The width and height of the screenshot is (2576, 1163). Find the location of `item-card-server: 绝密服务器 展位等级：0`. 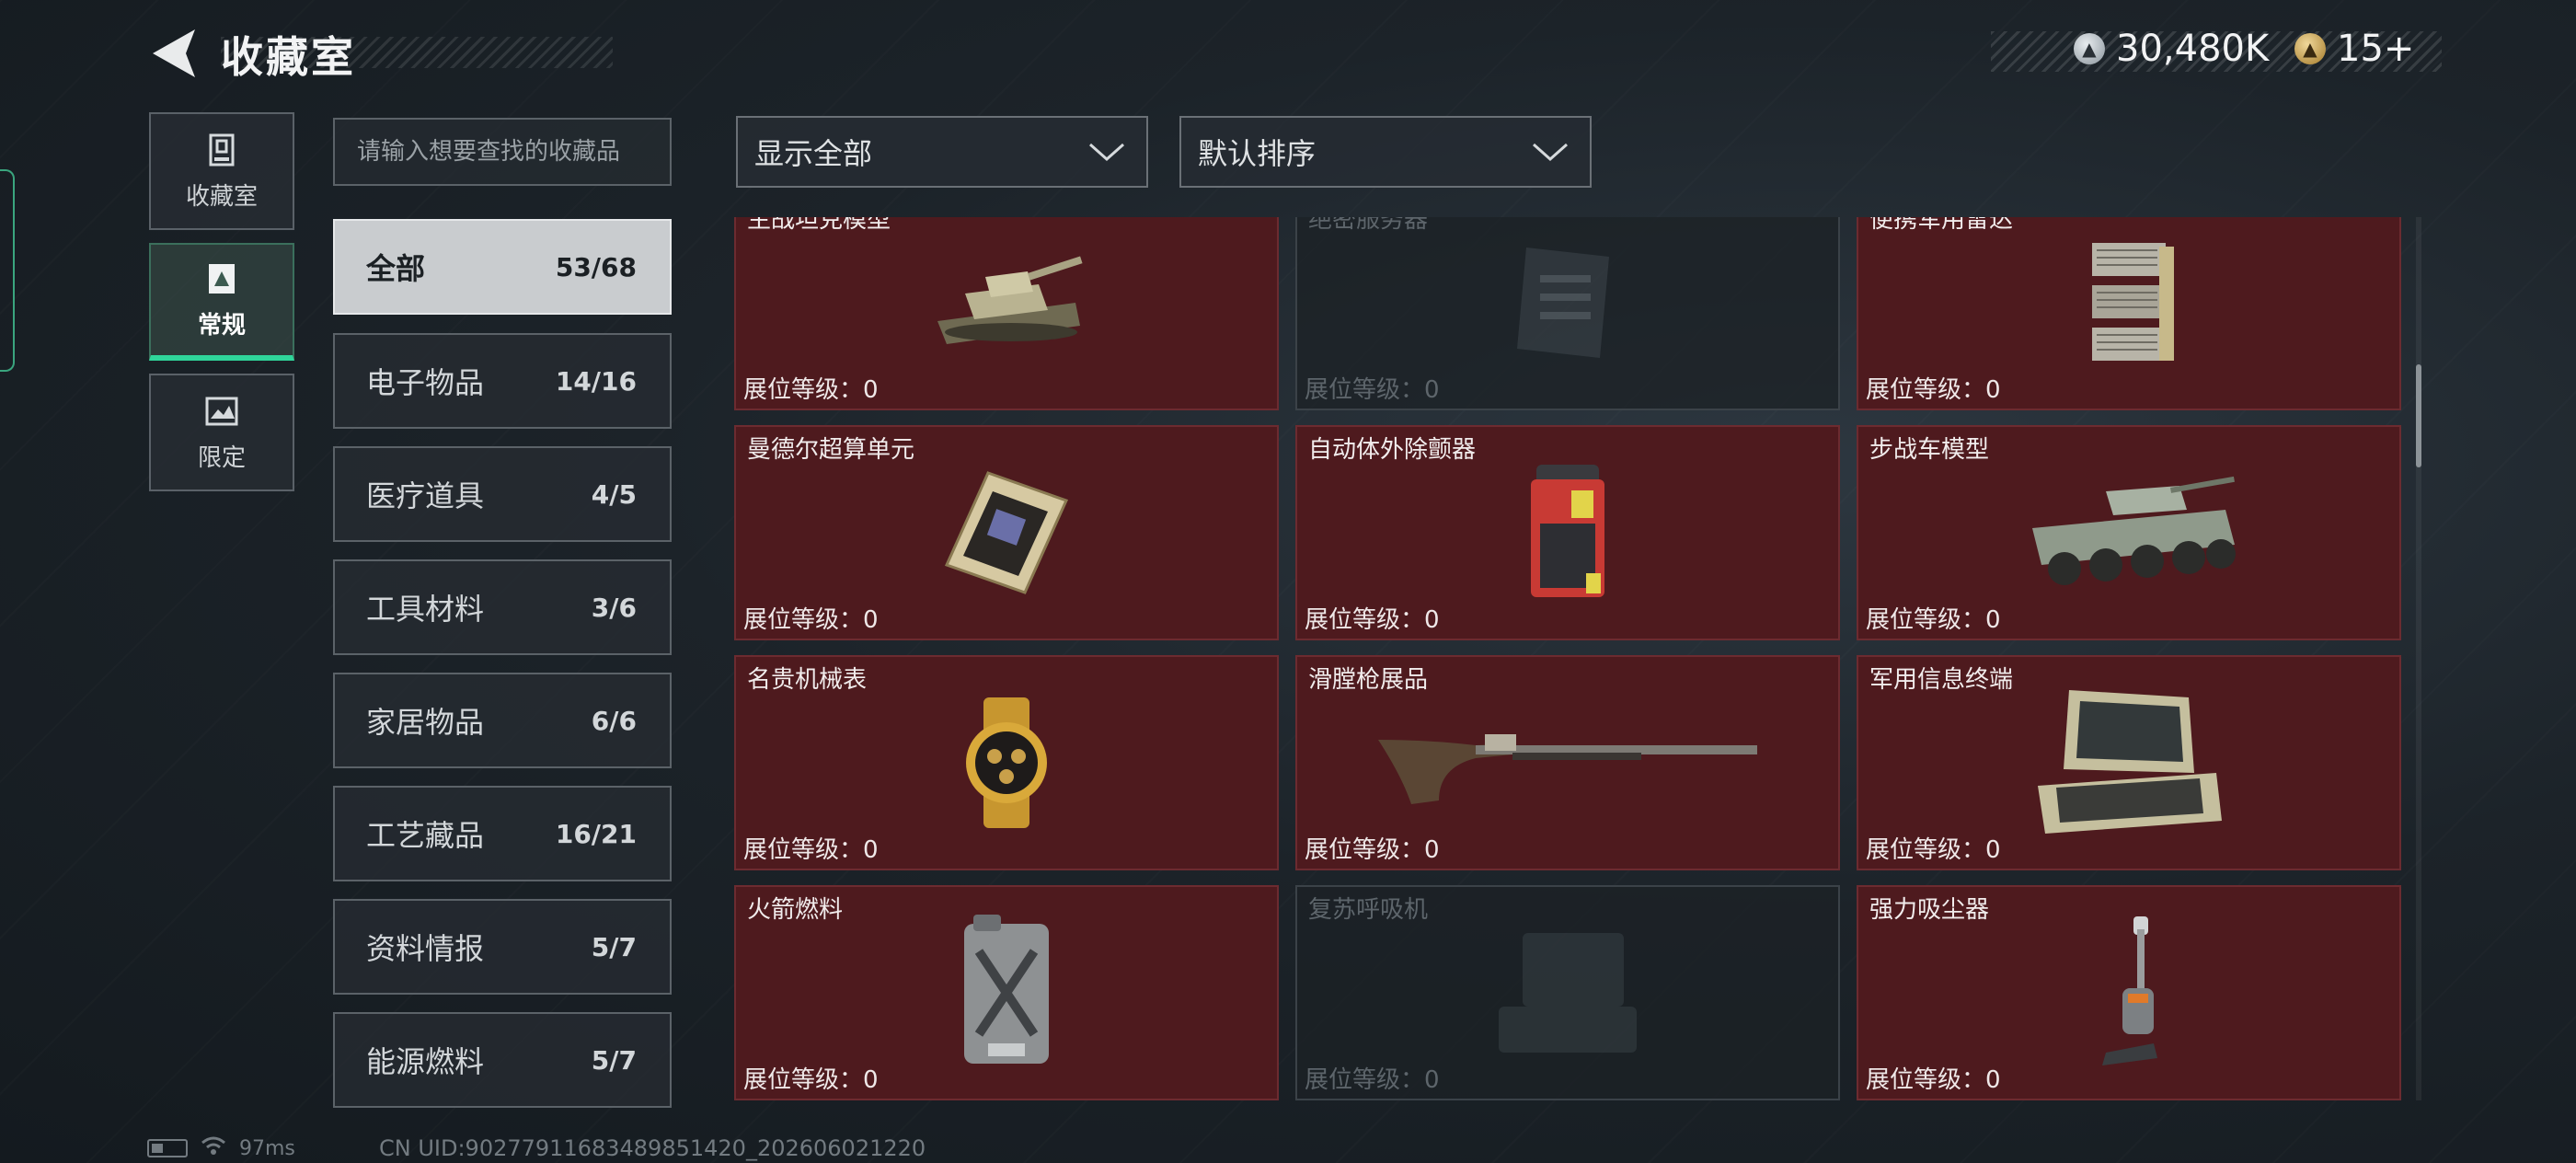

item-card-server: 绝密服务器 展位等级：0 is located at coordinates (1567, 314).